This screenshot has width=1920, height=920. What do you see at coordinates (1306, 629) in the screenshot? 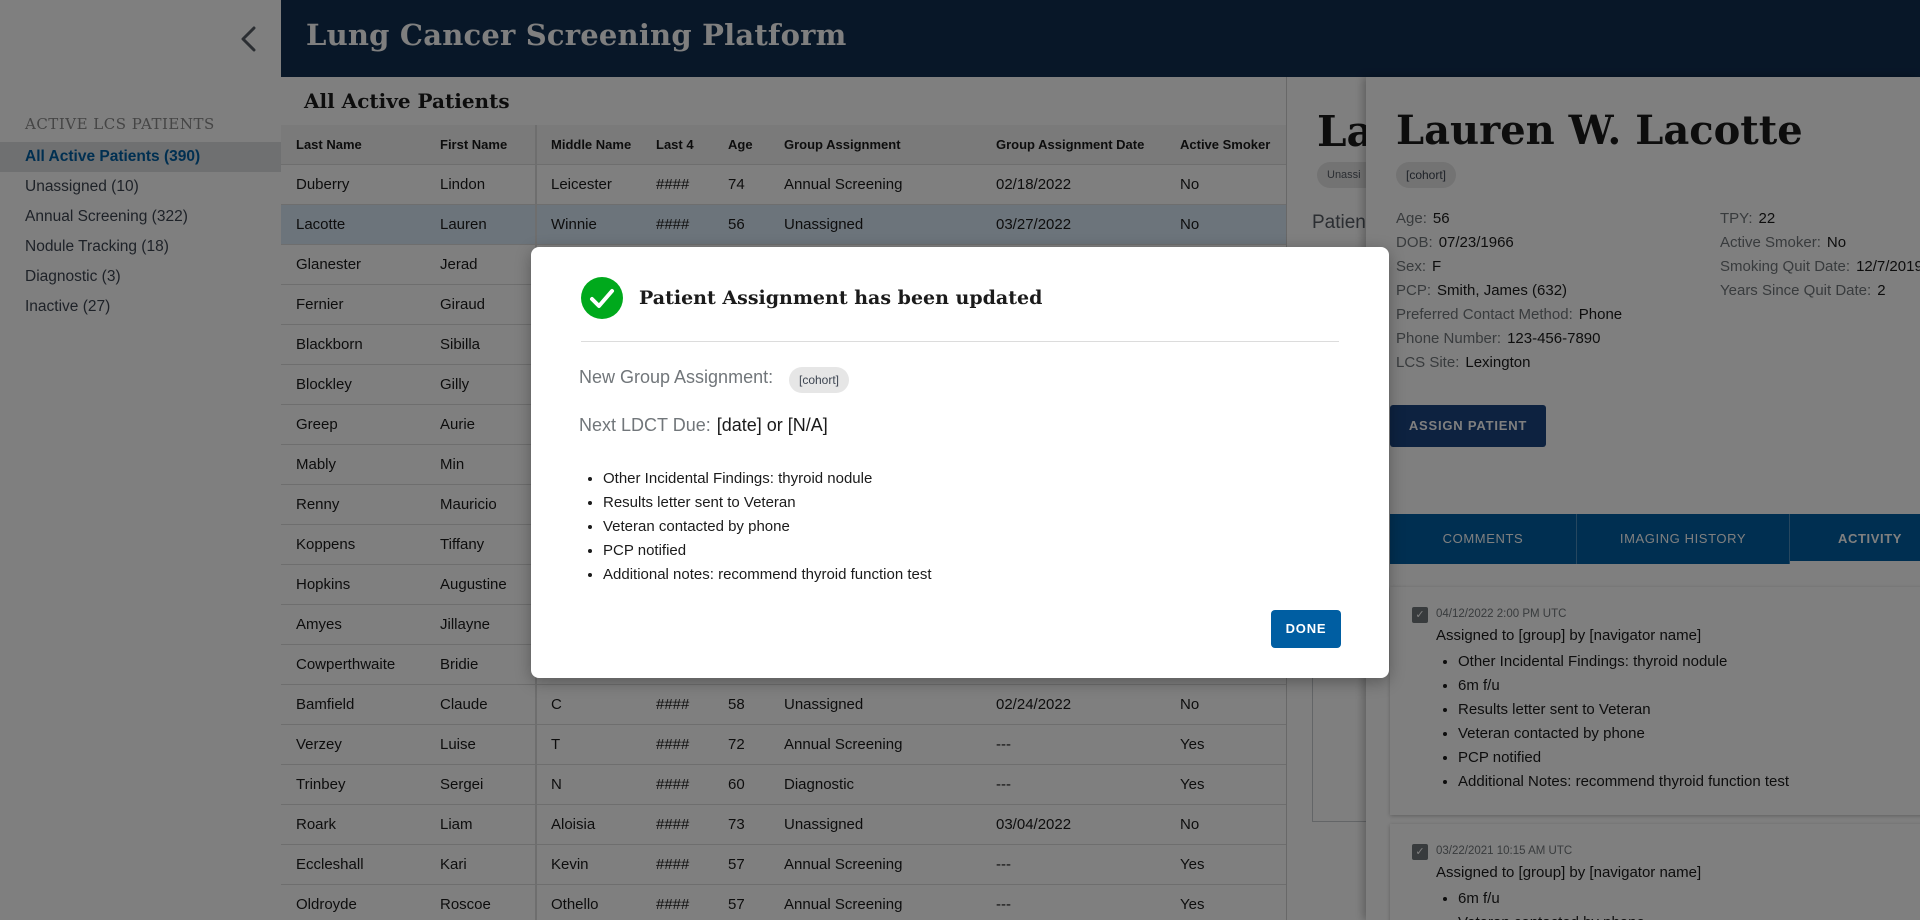
I see `done-button: DONE` at bounding box center [1306, 629].